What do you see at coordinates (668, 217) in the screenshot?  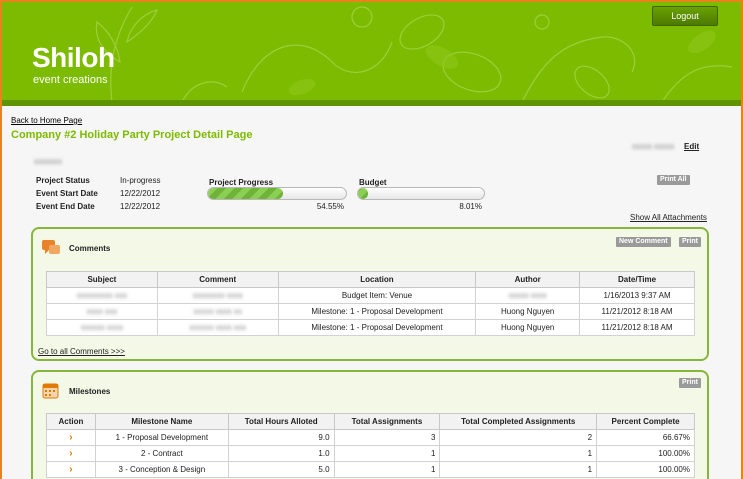 I see `show-attachments-link: Show All Attachments` at bounding box center [668, 217].